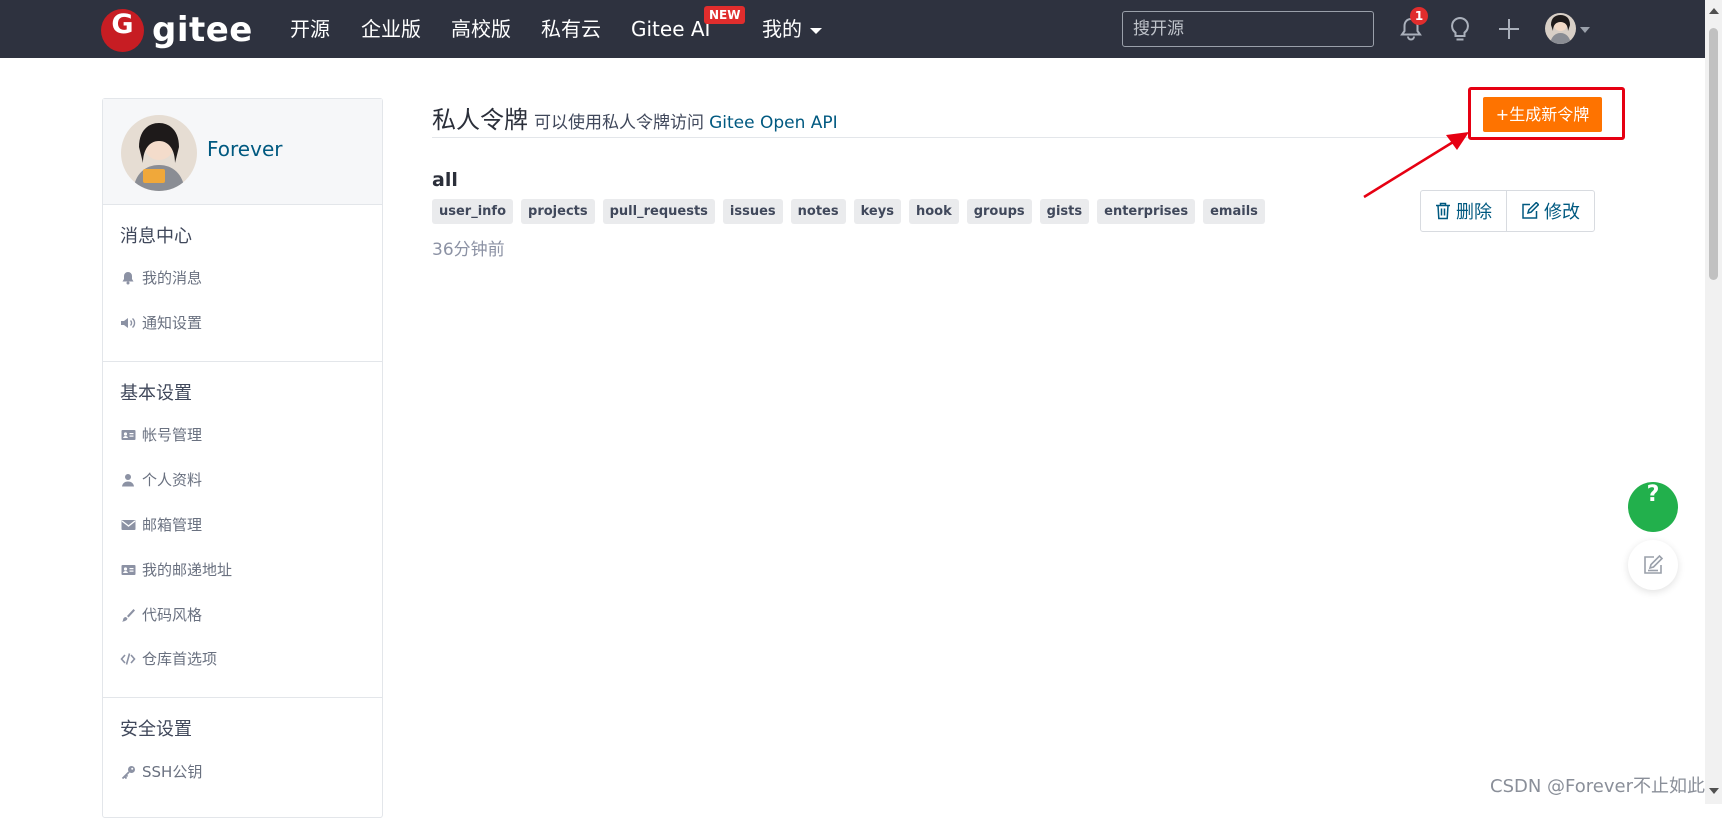  I want to click on scroll-down-icon, so click(1714, 791).